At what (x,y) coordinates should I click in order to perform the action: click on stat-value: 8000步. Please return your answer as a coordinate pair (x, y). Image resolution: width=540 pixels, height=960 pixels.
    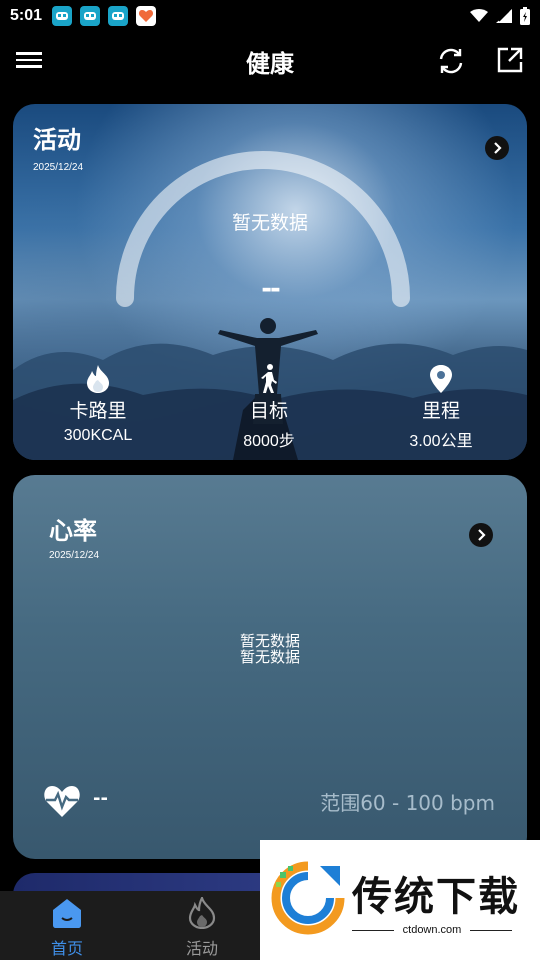
    Looking at the image, I should click on (269, 441).